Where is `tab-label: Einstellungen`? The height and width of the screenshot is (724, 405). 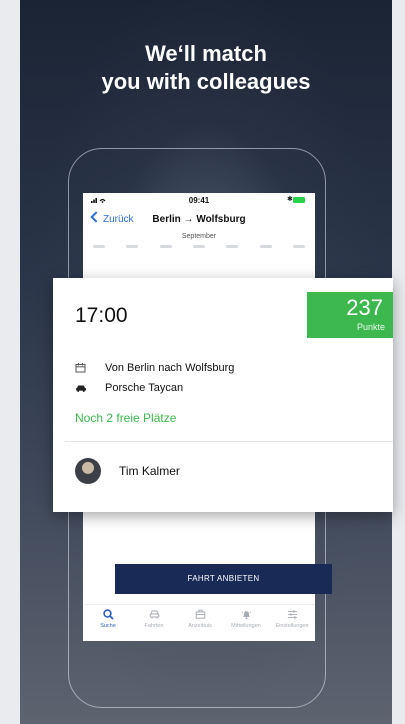 tab-label: Einstellungen is located at coordinates (292, 626).